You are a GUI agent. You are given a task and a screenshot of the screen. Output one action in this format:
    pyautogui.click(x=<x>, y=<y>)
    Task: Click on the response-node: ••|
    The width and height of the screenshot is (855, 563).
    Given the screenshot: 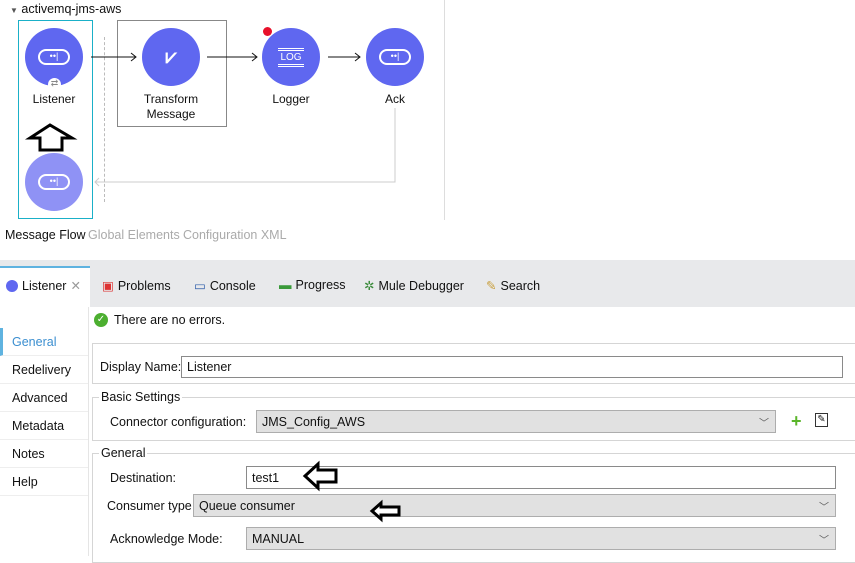 What is the action you would take?
    pyautogui.click(x=54, y=182)
    